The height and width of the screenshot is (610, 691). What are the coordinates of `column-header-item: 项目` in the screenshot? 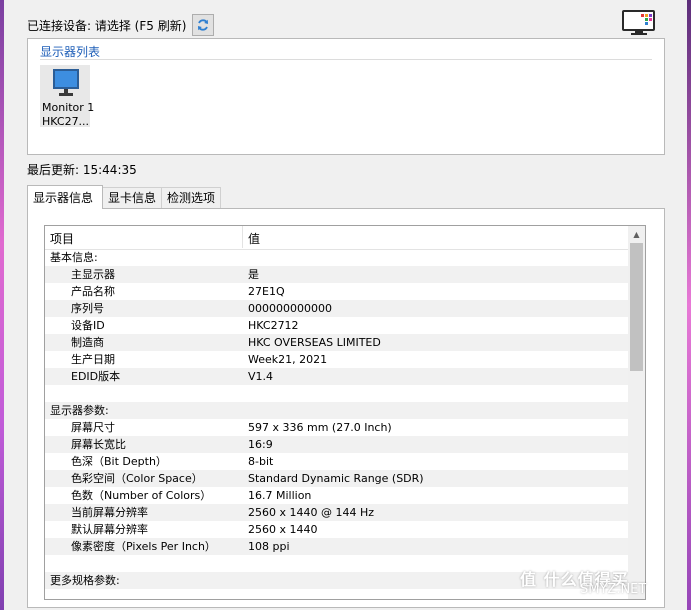 It's located at (62, 238).